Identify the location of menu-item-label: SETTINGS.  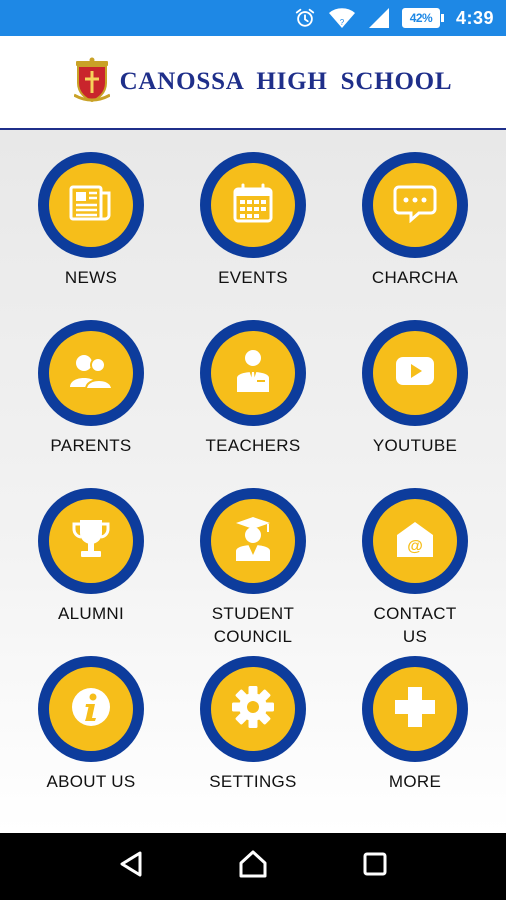
(253, 781).